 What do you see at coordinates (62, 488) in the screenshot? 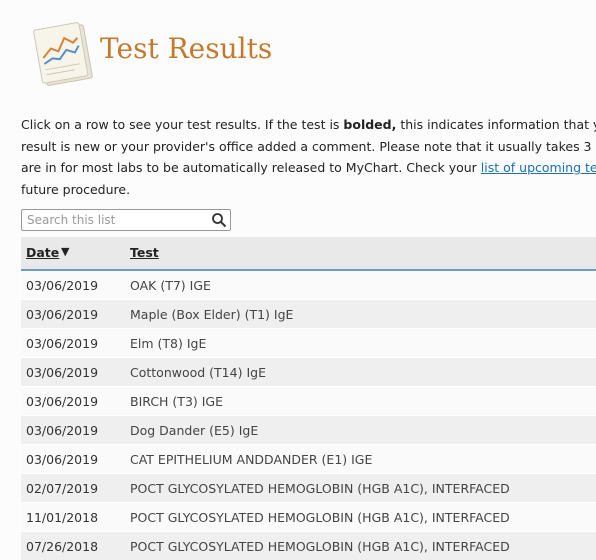
I see `row-date: 02/07/2019` at bounding box center [62, 488].